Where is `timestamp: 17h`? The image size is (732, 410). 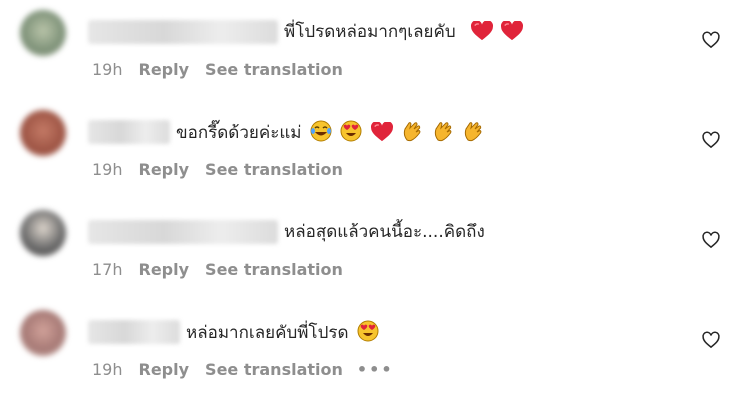
timestamp: 17h is located at coordinates (107, 269).